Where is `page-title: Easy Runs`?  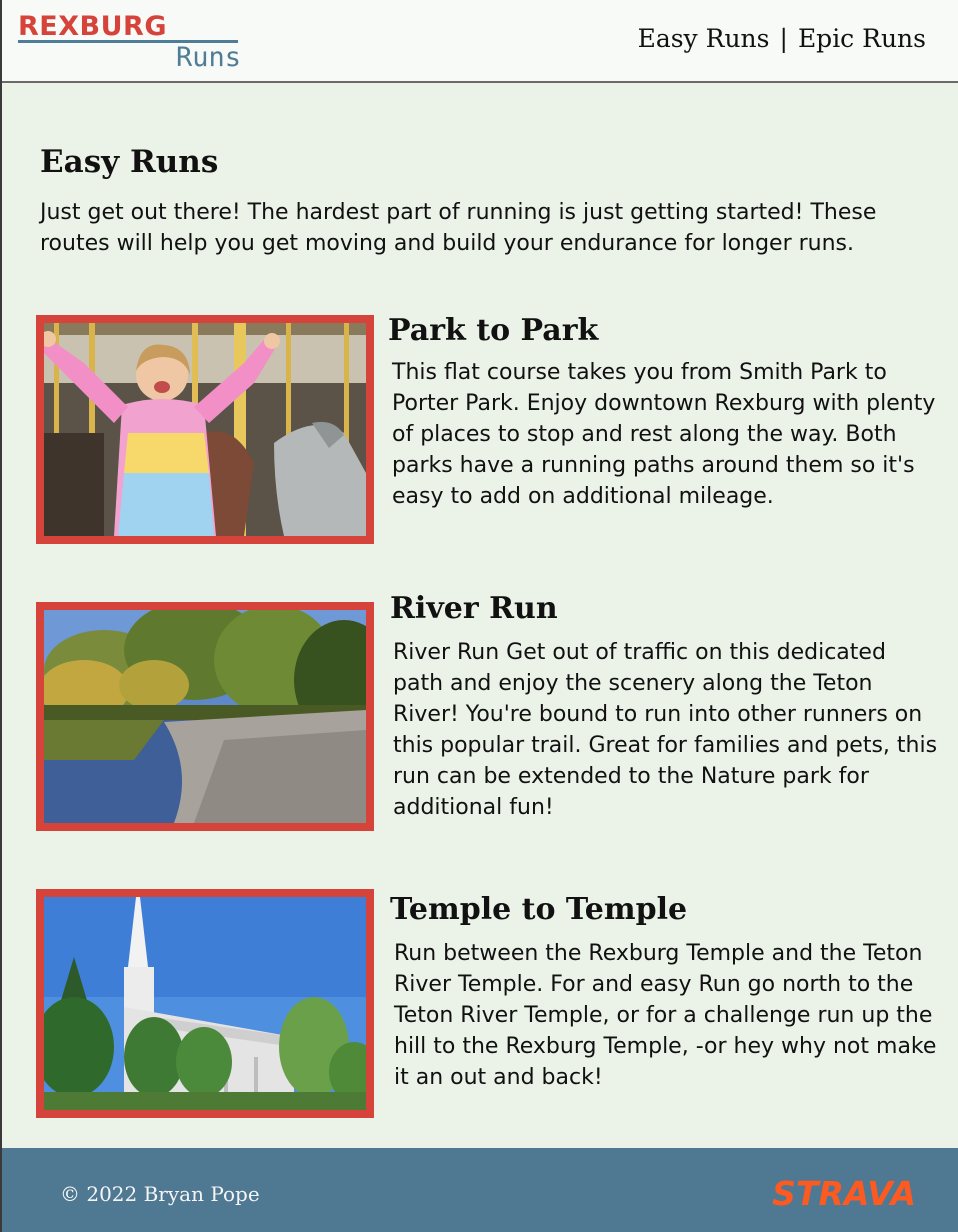
page-title: Easy Runs is located at coordinates (129, 162).